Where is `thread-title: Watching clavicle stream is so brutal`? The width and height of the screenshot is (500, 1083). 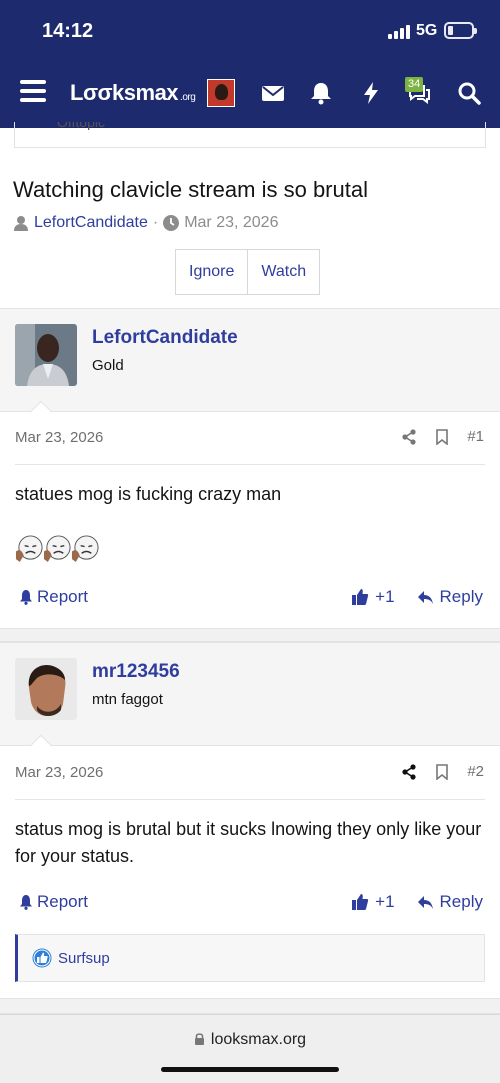 thread-title: Watching clavicle stream is so brutal is located at coordinates (190, 189).